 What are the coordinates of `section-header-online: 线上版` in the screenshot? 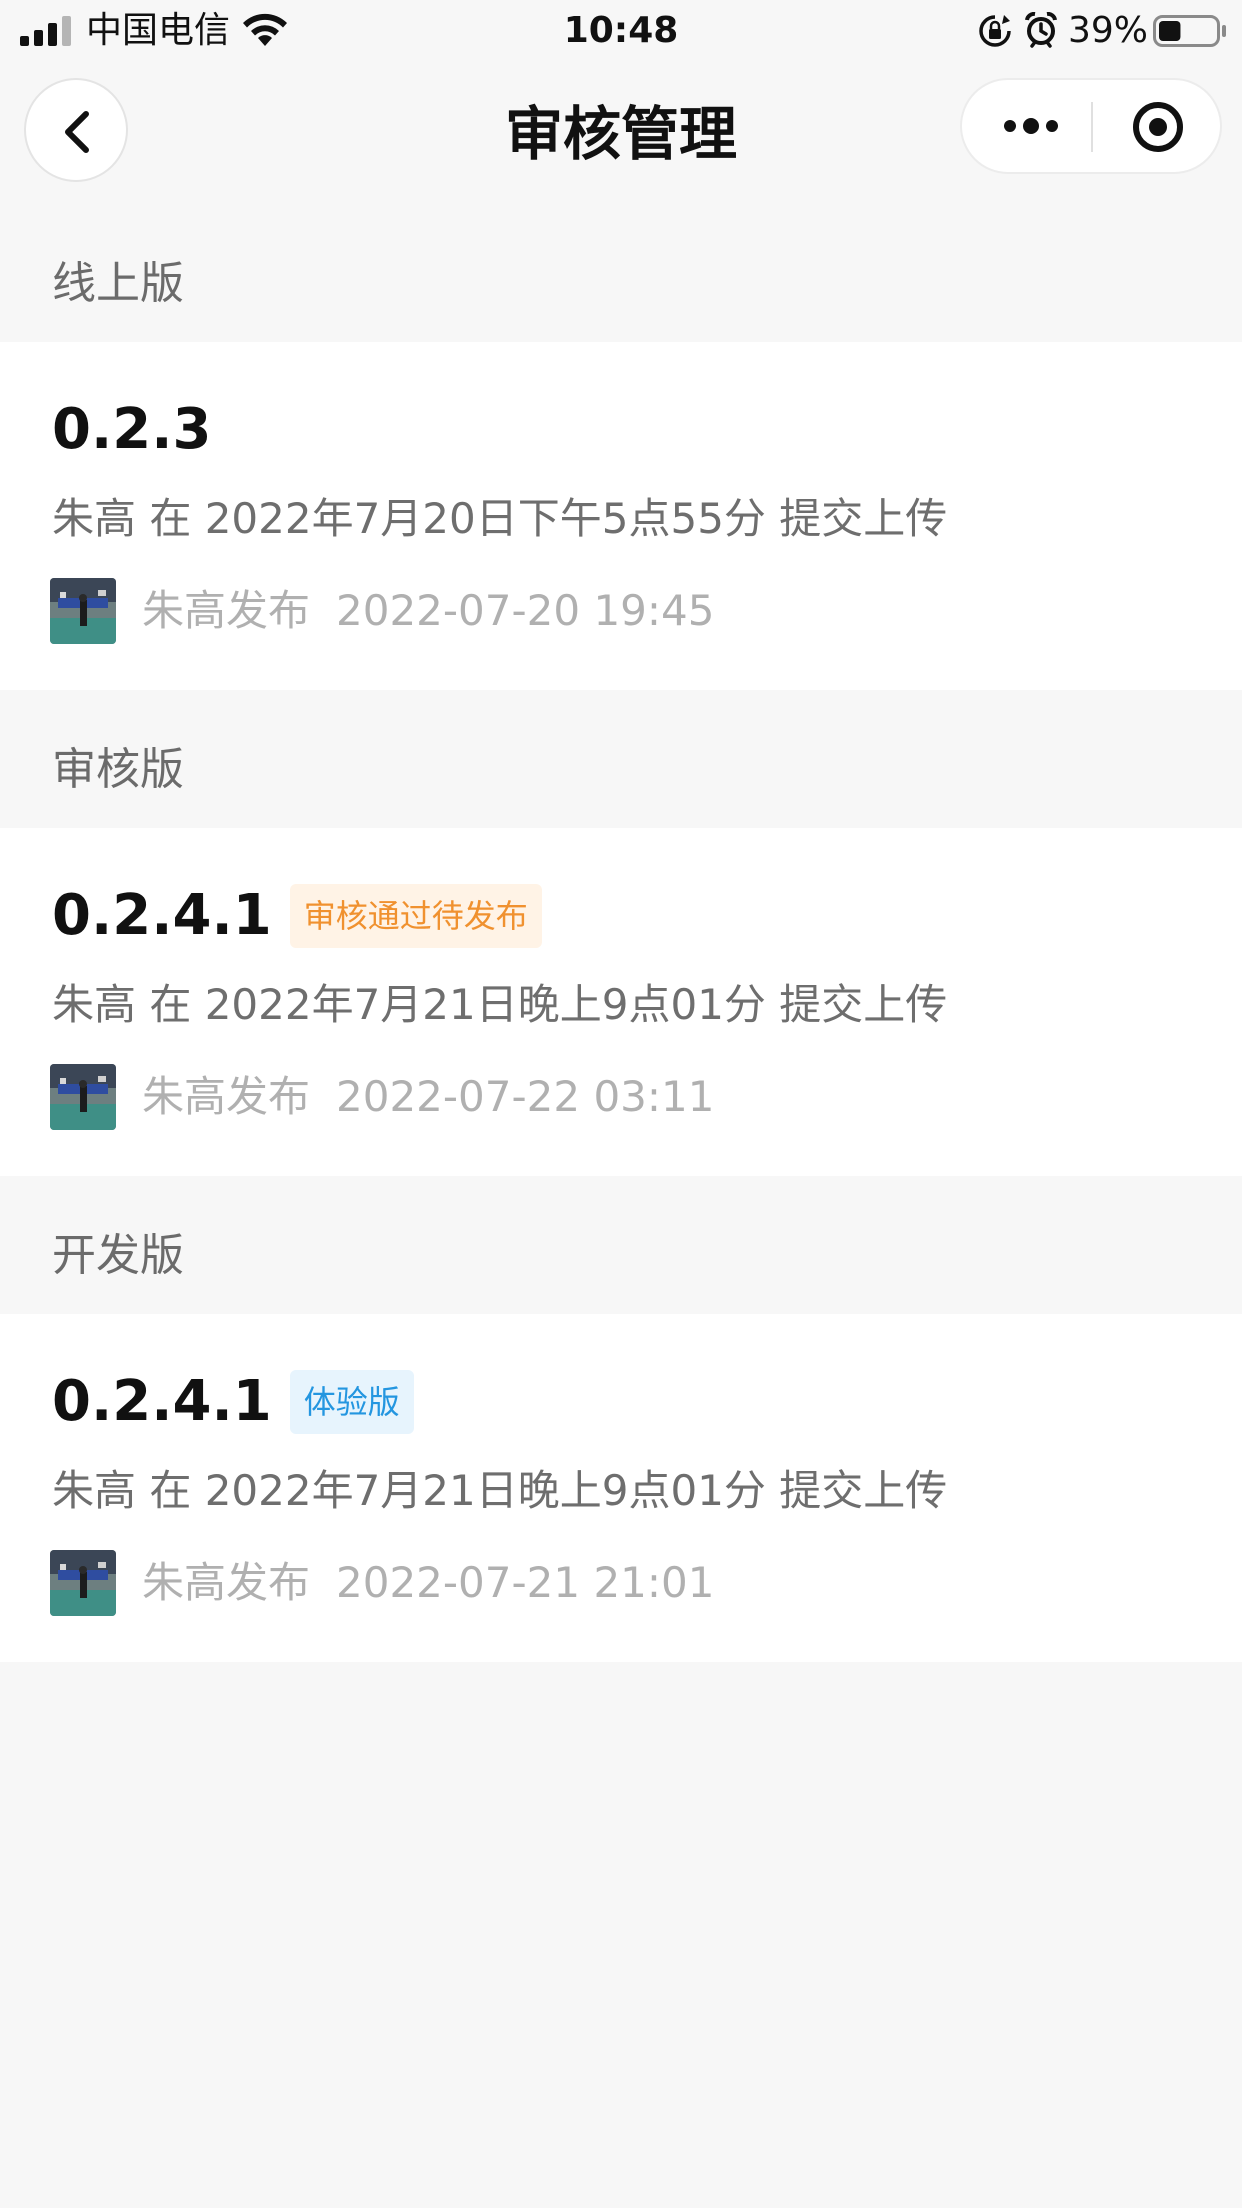 It's located at (621, 272).